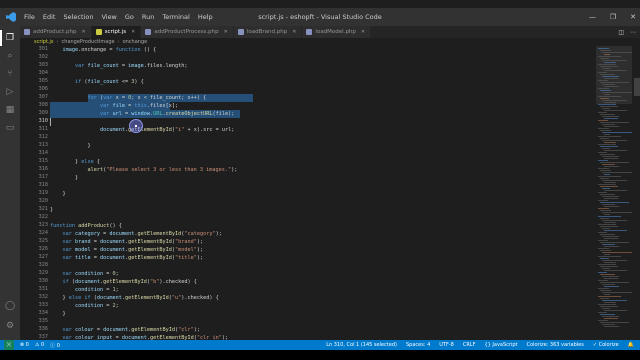  What do you see at coordinates (361, 345) in the screenshot?
I see `cursor-position: Ln 310, Col 1 (145 selected)` at bounding box center [361, 345].